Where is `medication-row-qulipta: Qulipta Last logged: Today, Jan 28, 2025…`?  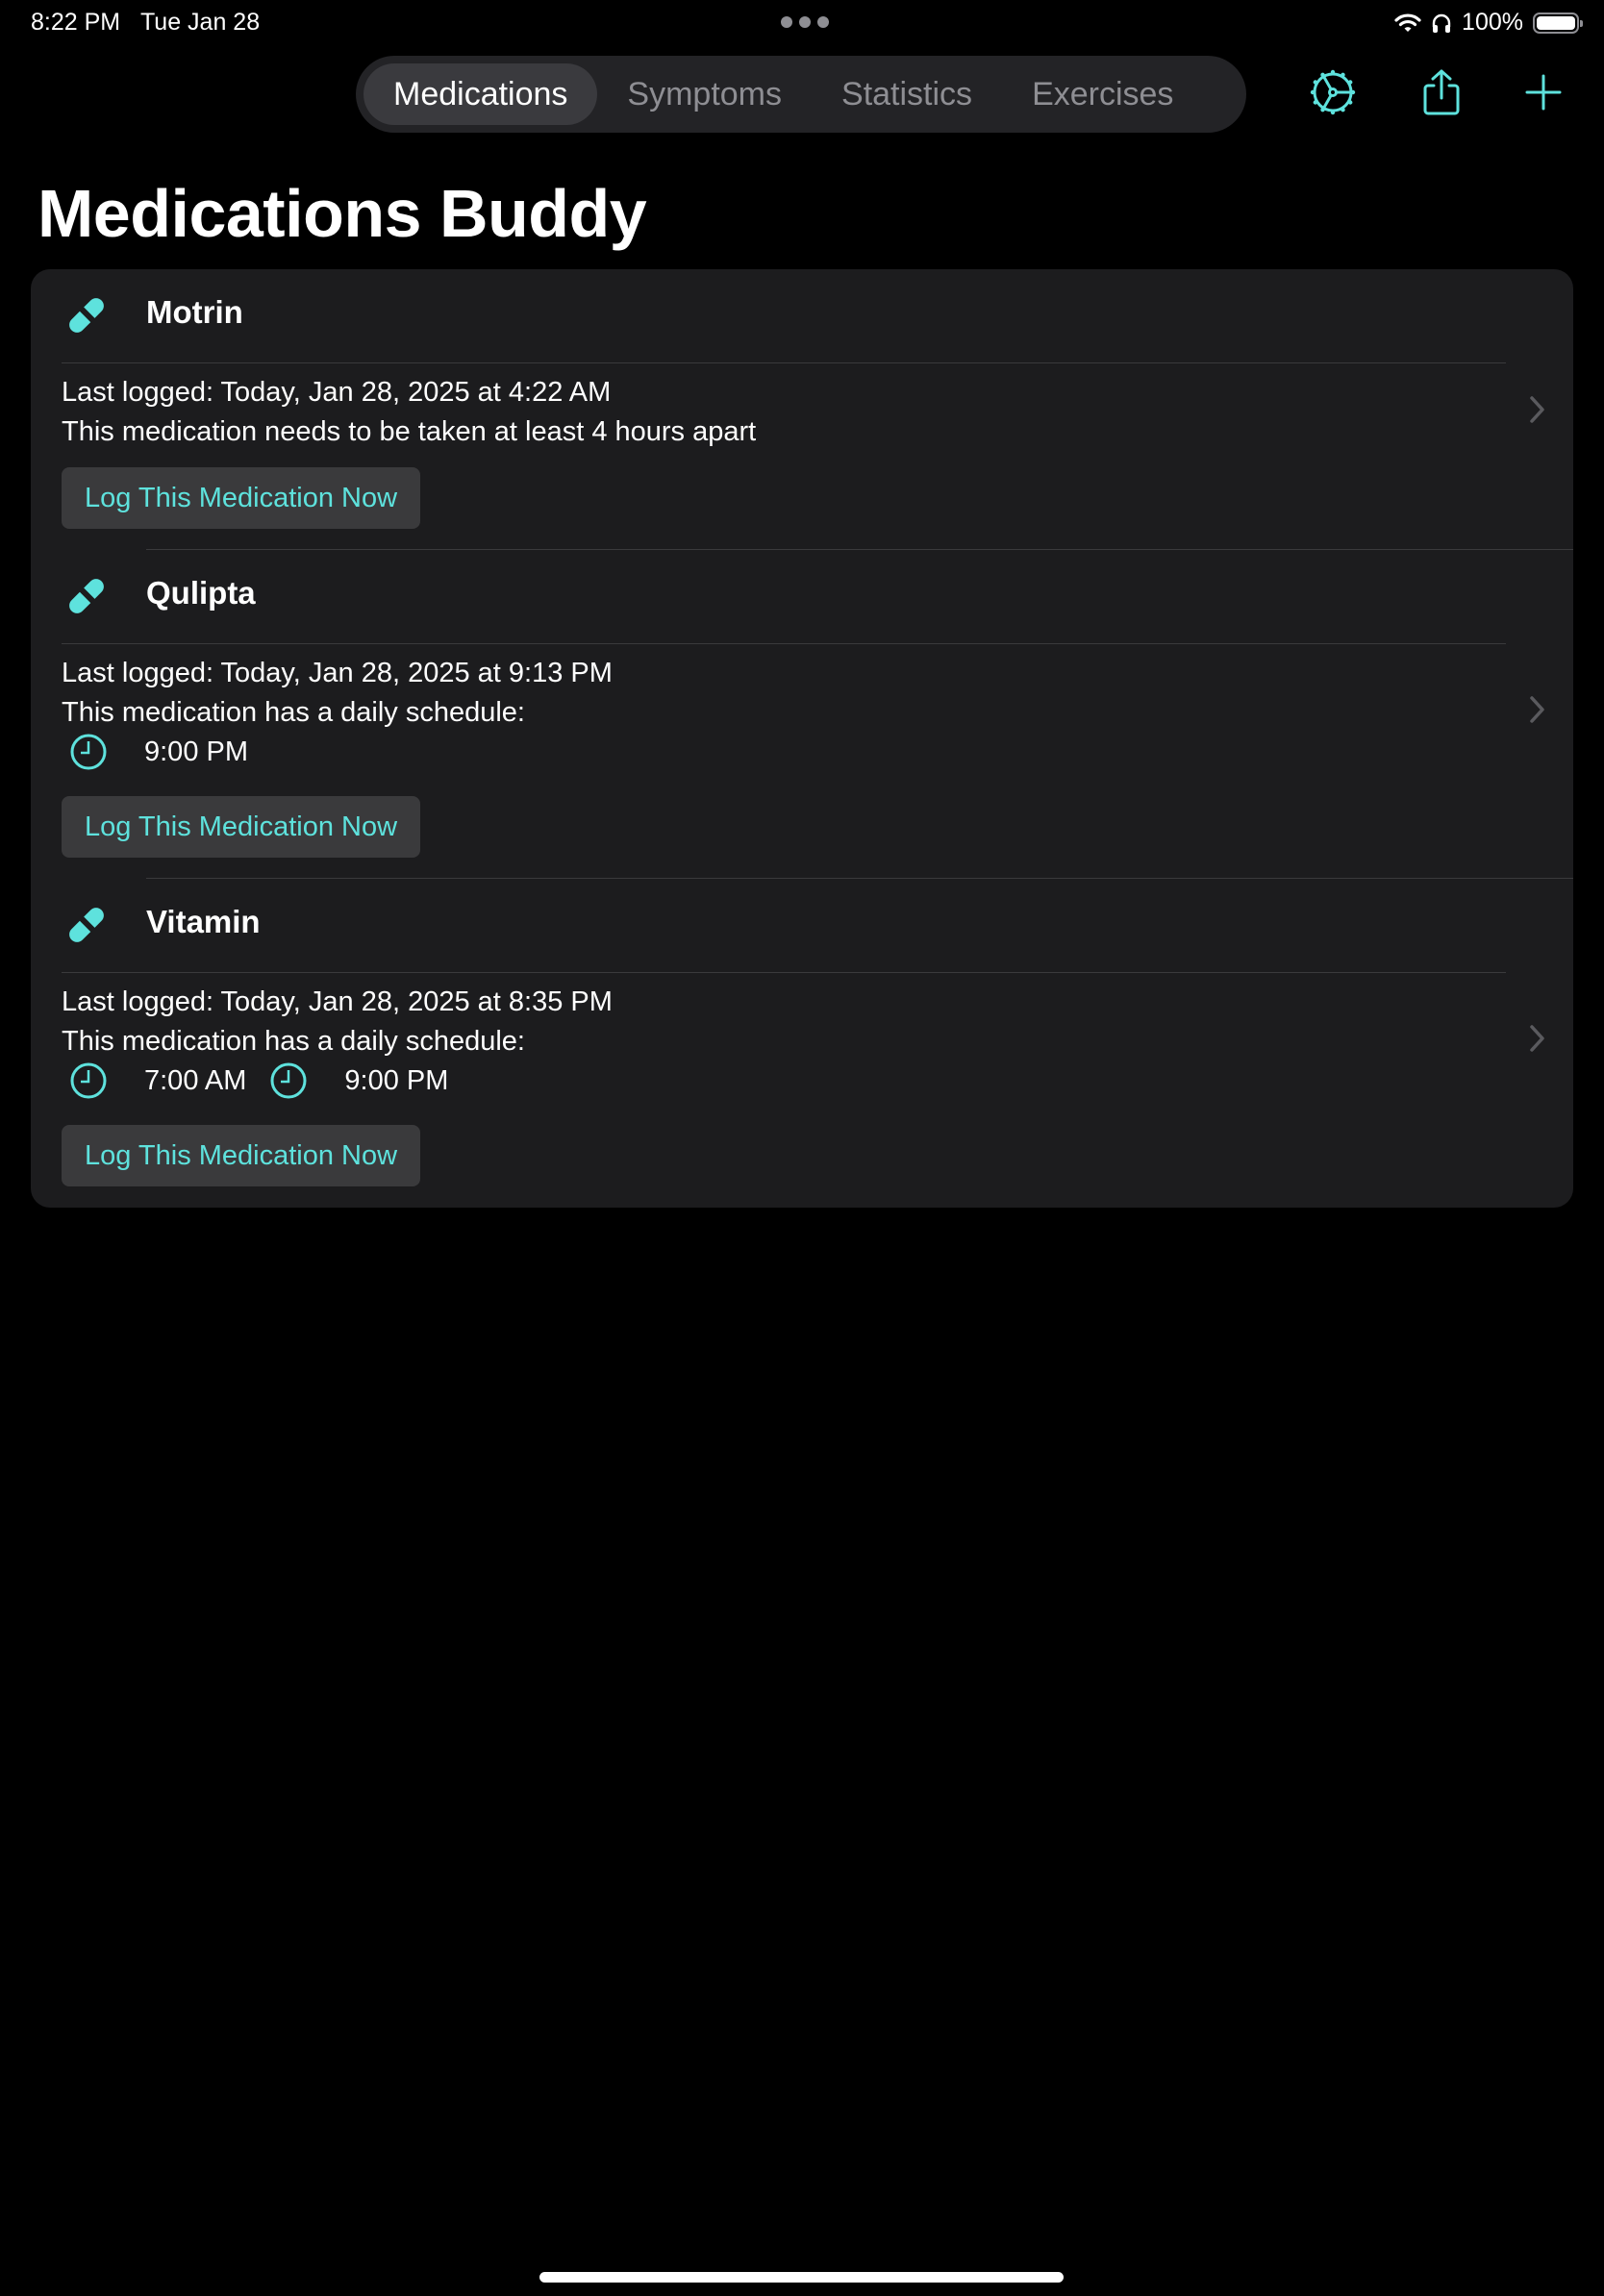 medication-row-qulipta: Qulipta Last logged: Today, Jan 28, 2025… is located at coordinates (802, 714).